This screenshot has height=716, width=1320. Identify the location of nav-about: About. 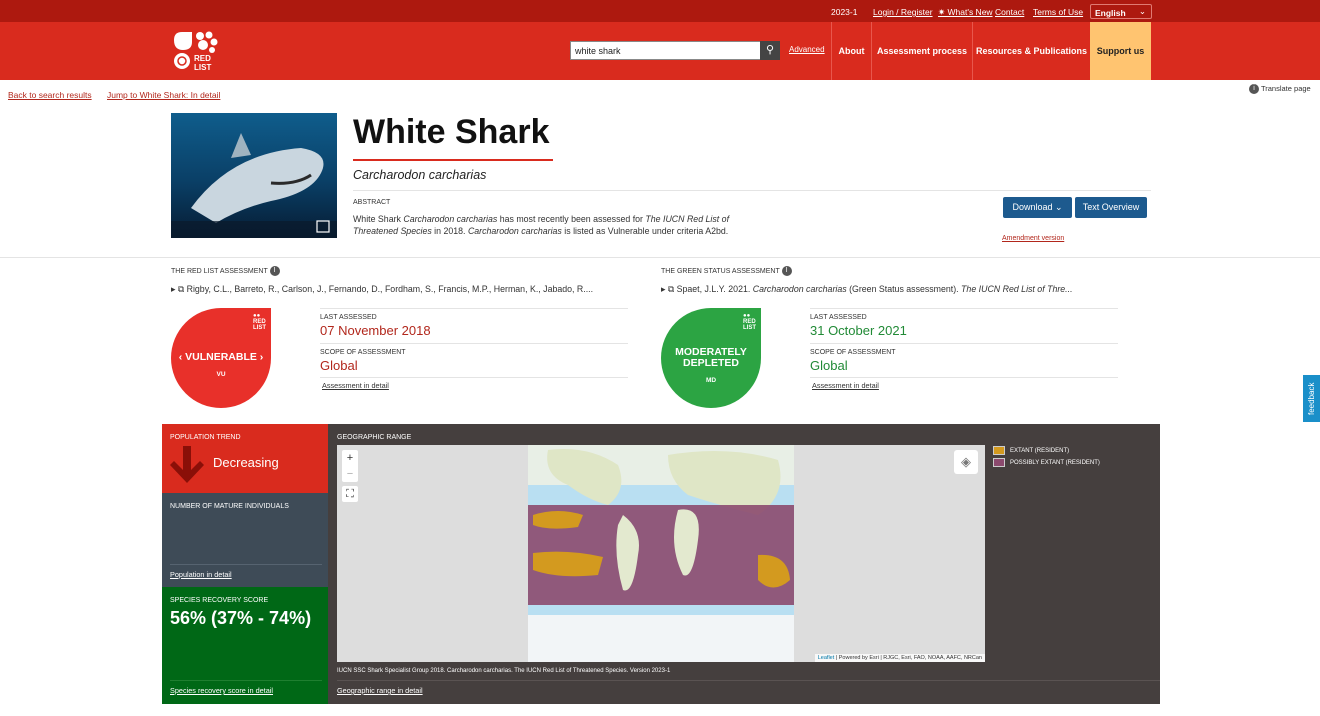
(851, 51).